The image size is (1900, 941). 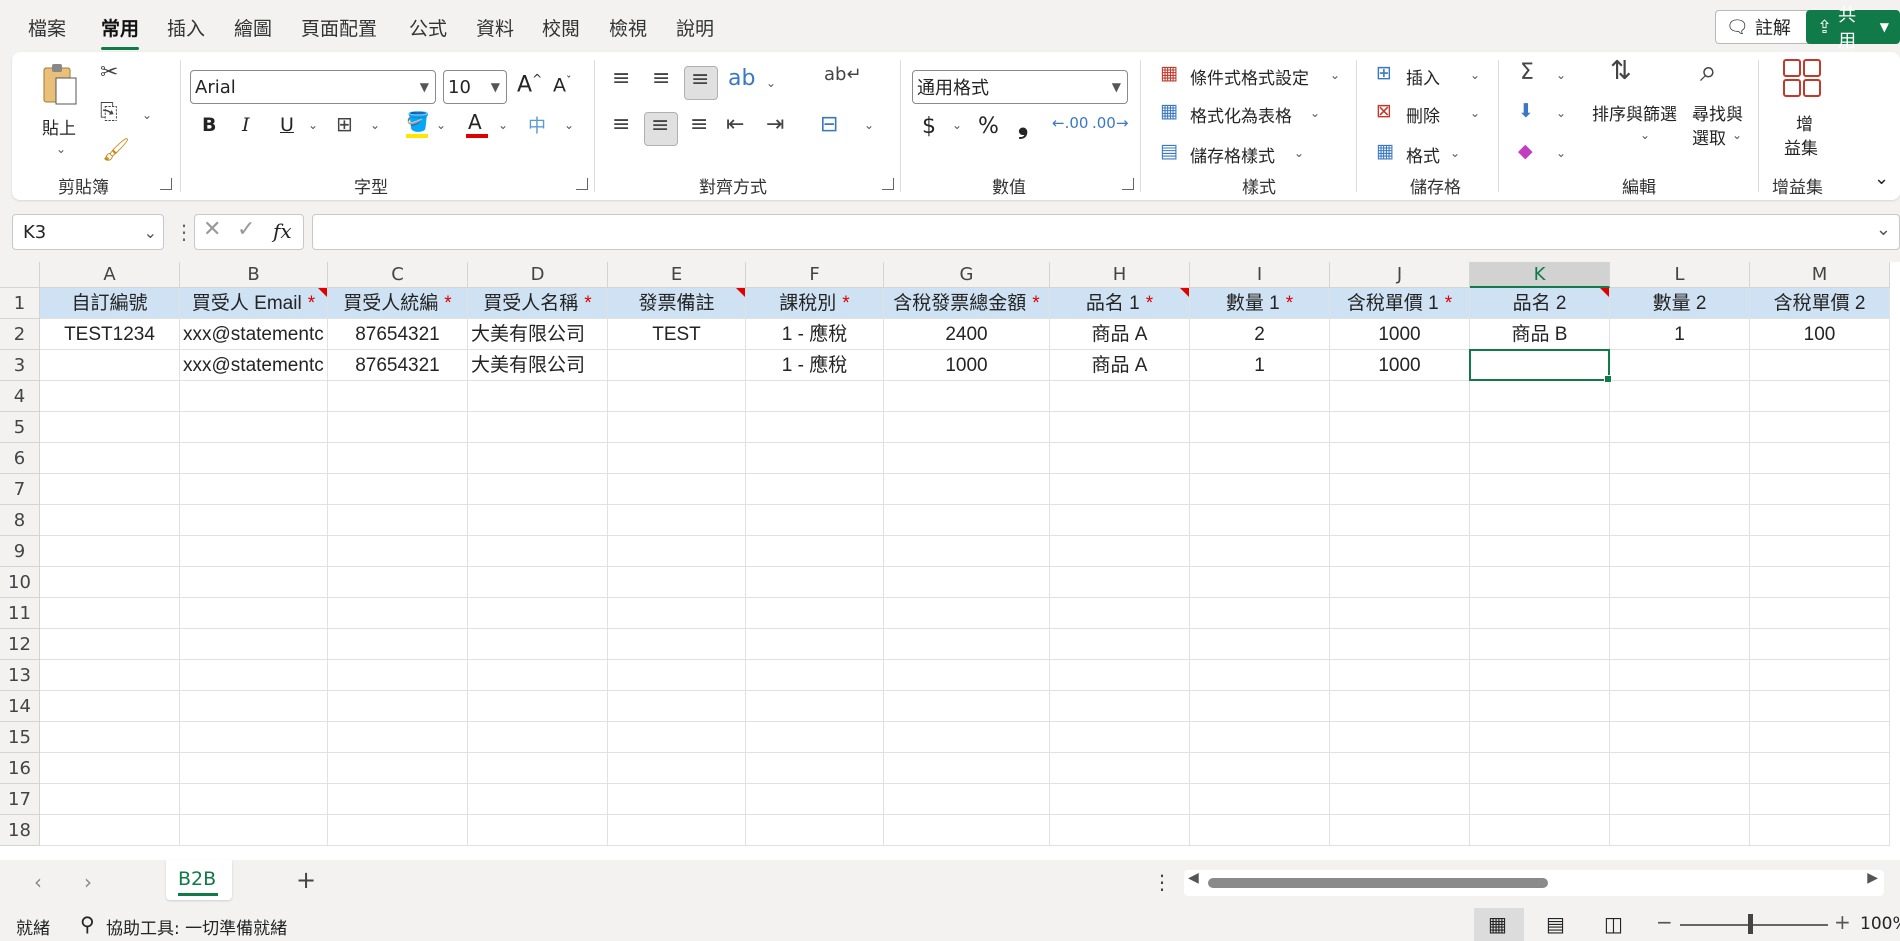 I want to click on tab-data: 資料, so click(x=495, y=27).